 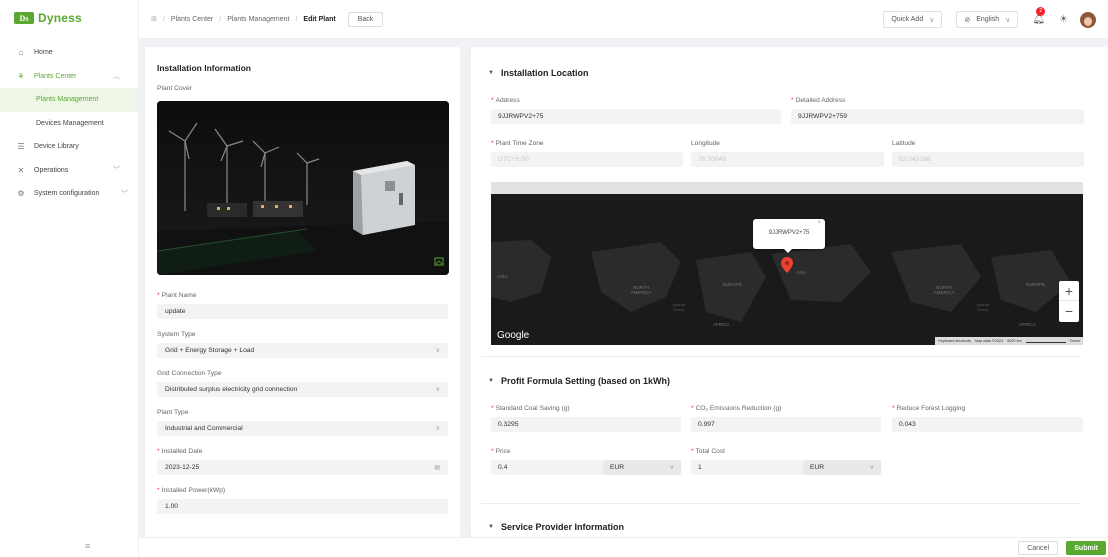 What do you see at coordinates (642, 467) in the screenshot?
I see `price-currency-select: EUR ∨` at bounding box center [642, 467].